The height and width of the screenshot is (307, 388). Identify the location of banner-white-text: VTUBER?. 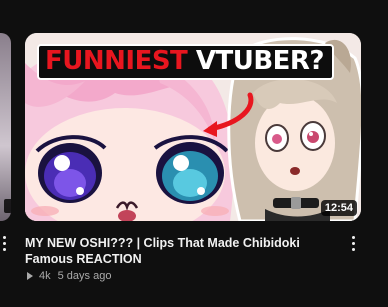
(256, 61).